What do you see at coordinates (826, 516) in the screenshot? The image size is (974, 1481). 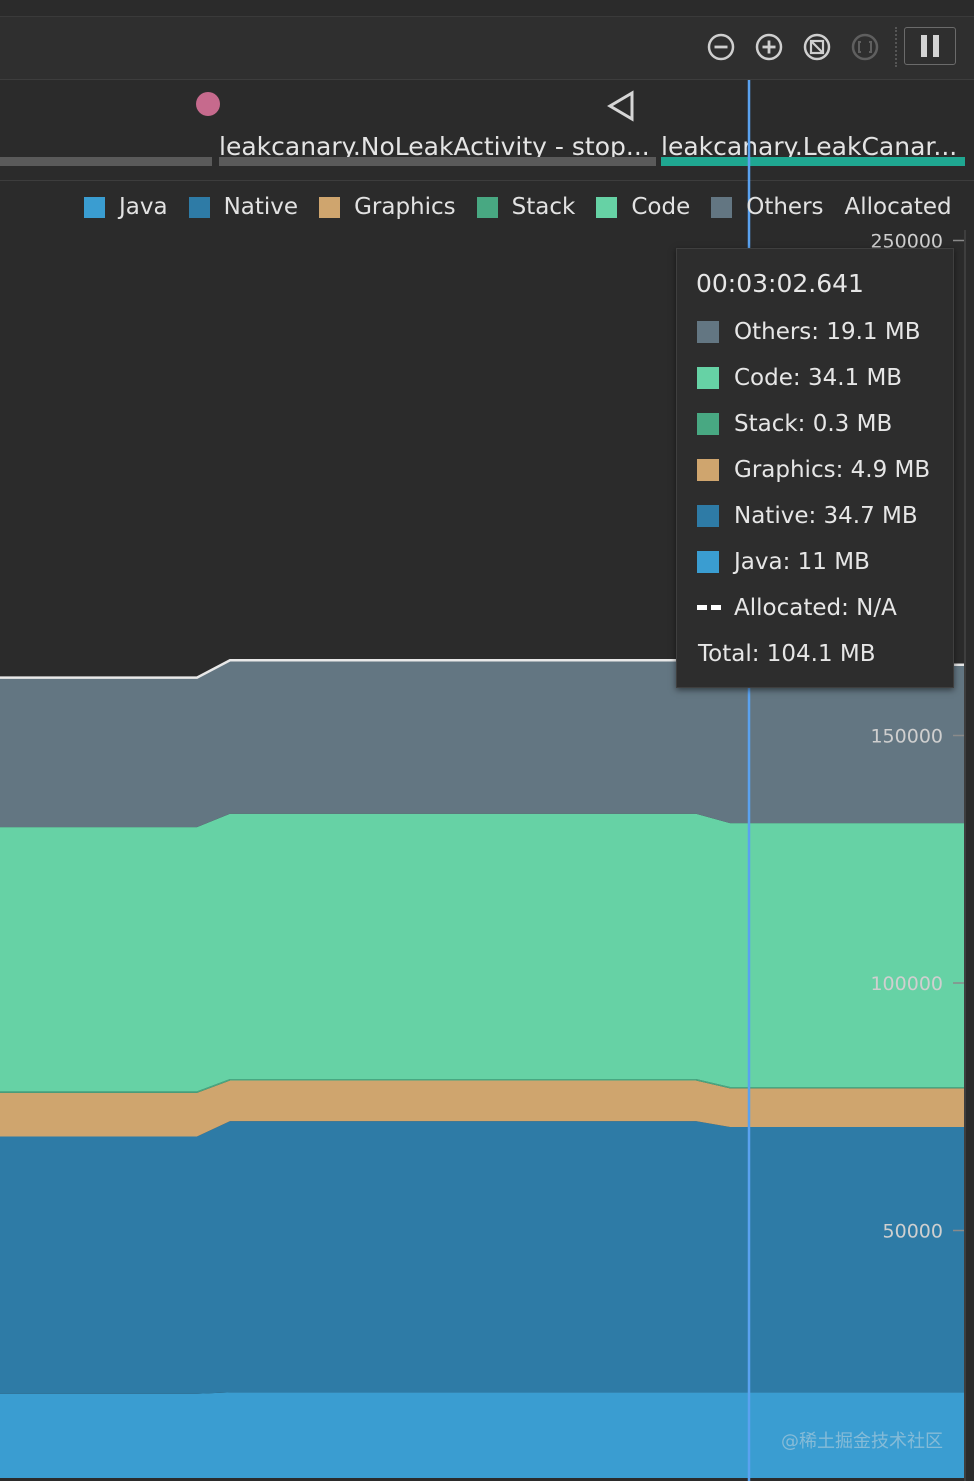 I see `tooltip-row-label: Native: 34.7 MB` at bounding box center [826, 516].